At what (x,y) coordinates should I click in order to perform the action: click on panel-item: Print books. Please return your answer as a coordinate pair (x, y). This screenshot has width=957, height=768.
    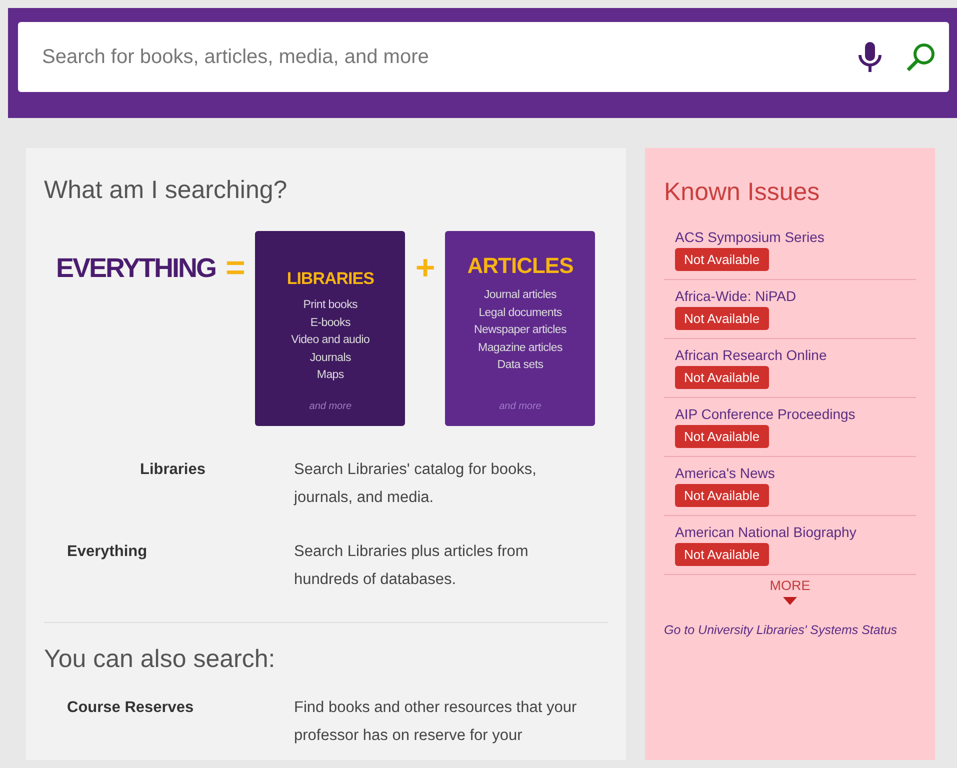
    Looking at the image, I should click on (330, 305).